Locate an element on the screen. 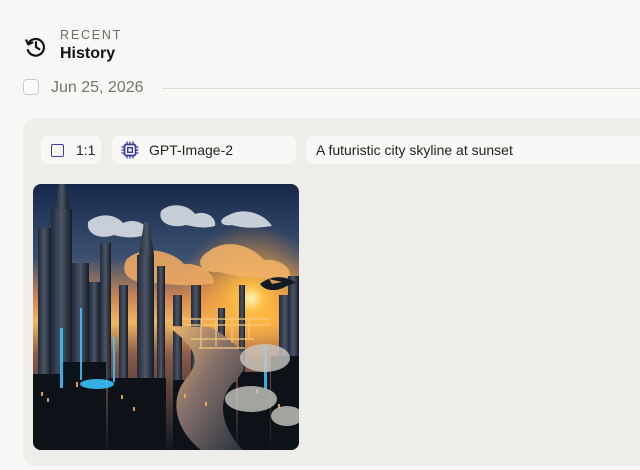 The height and width of the screenshot is (470, 640). square-ratio-icon is located at coordinates (57, 150).